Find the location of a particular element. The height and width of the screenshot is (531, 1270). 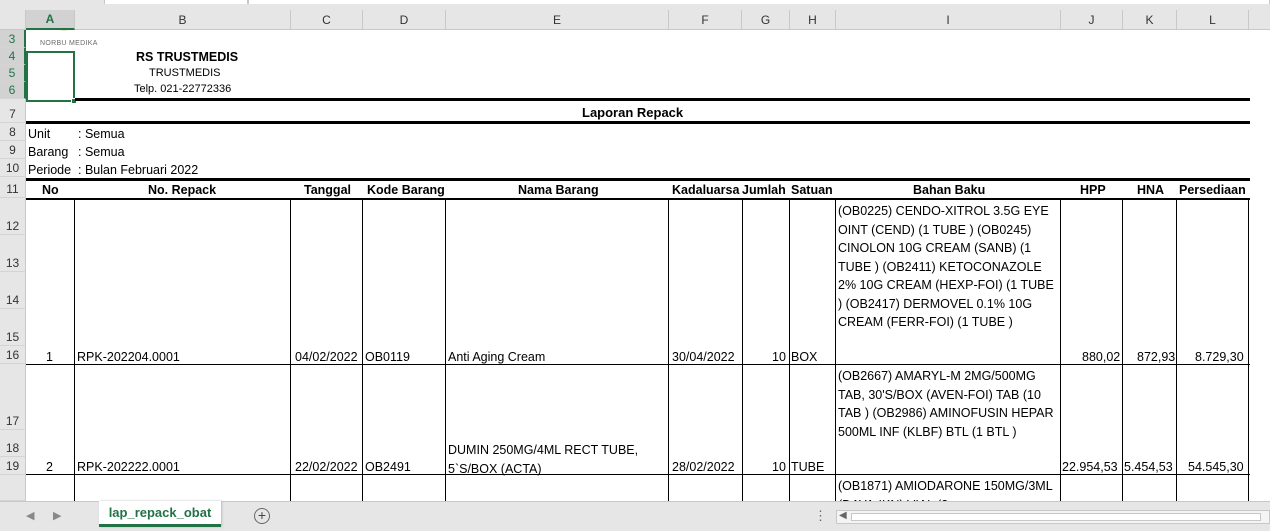

th-nama-barang: Nama Barang is located at coordinates (558, 190).